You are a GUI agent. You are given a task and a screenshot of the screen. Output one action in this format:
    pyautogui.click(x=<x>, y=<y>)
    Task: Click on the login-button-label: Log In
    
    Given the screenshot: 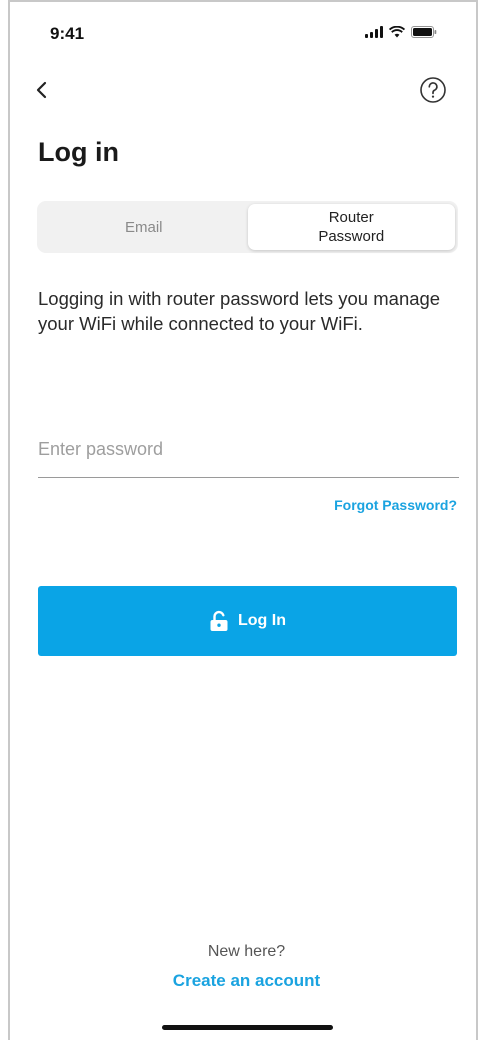 What is the action you would take?
    pyautogui.click(x=262, y=620)
    